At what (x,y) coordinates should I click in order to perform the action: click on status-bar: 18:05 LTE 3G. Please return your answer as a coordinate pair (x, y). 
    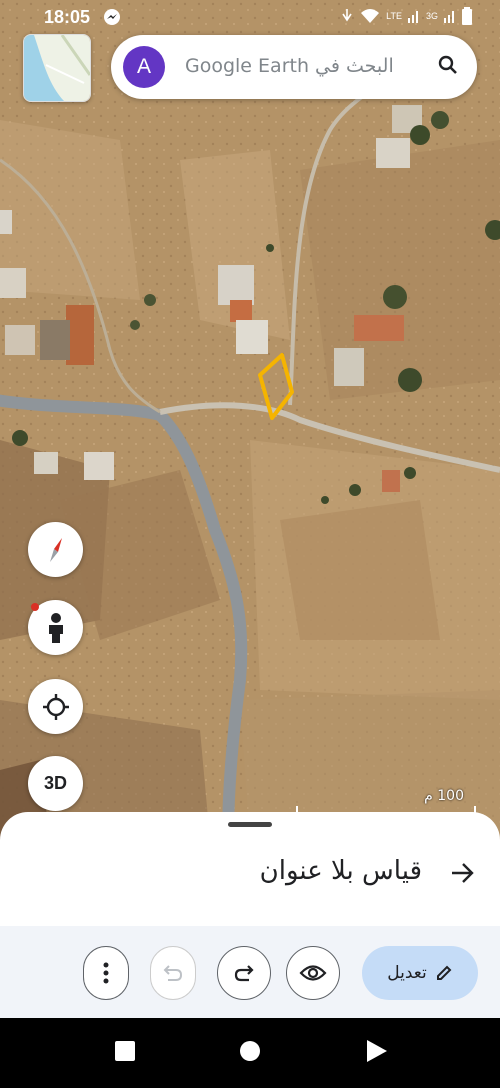
    Looking at the image, I should click on (250, 17).